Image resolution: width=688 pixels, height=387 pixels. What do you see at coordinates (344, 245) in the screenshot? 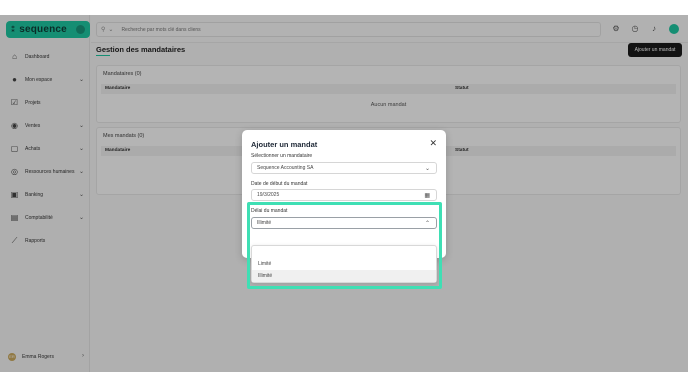
I see `highlight-box` at bounding box center [344, 245].